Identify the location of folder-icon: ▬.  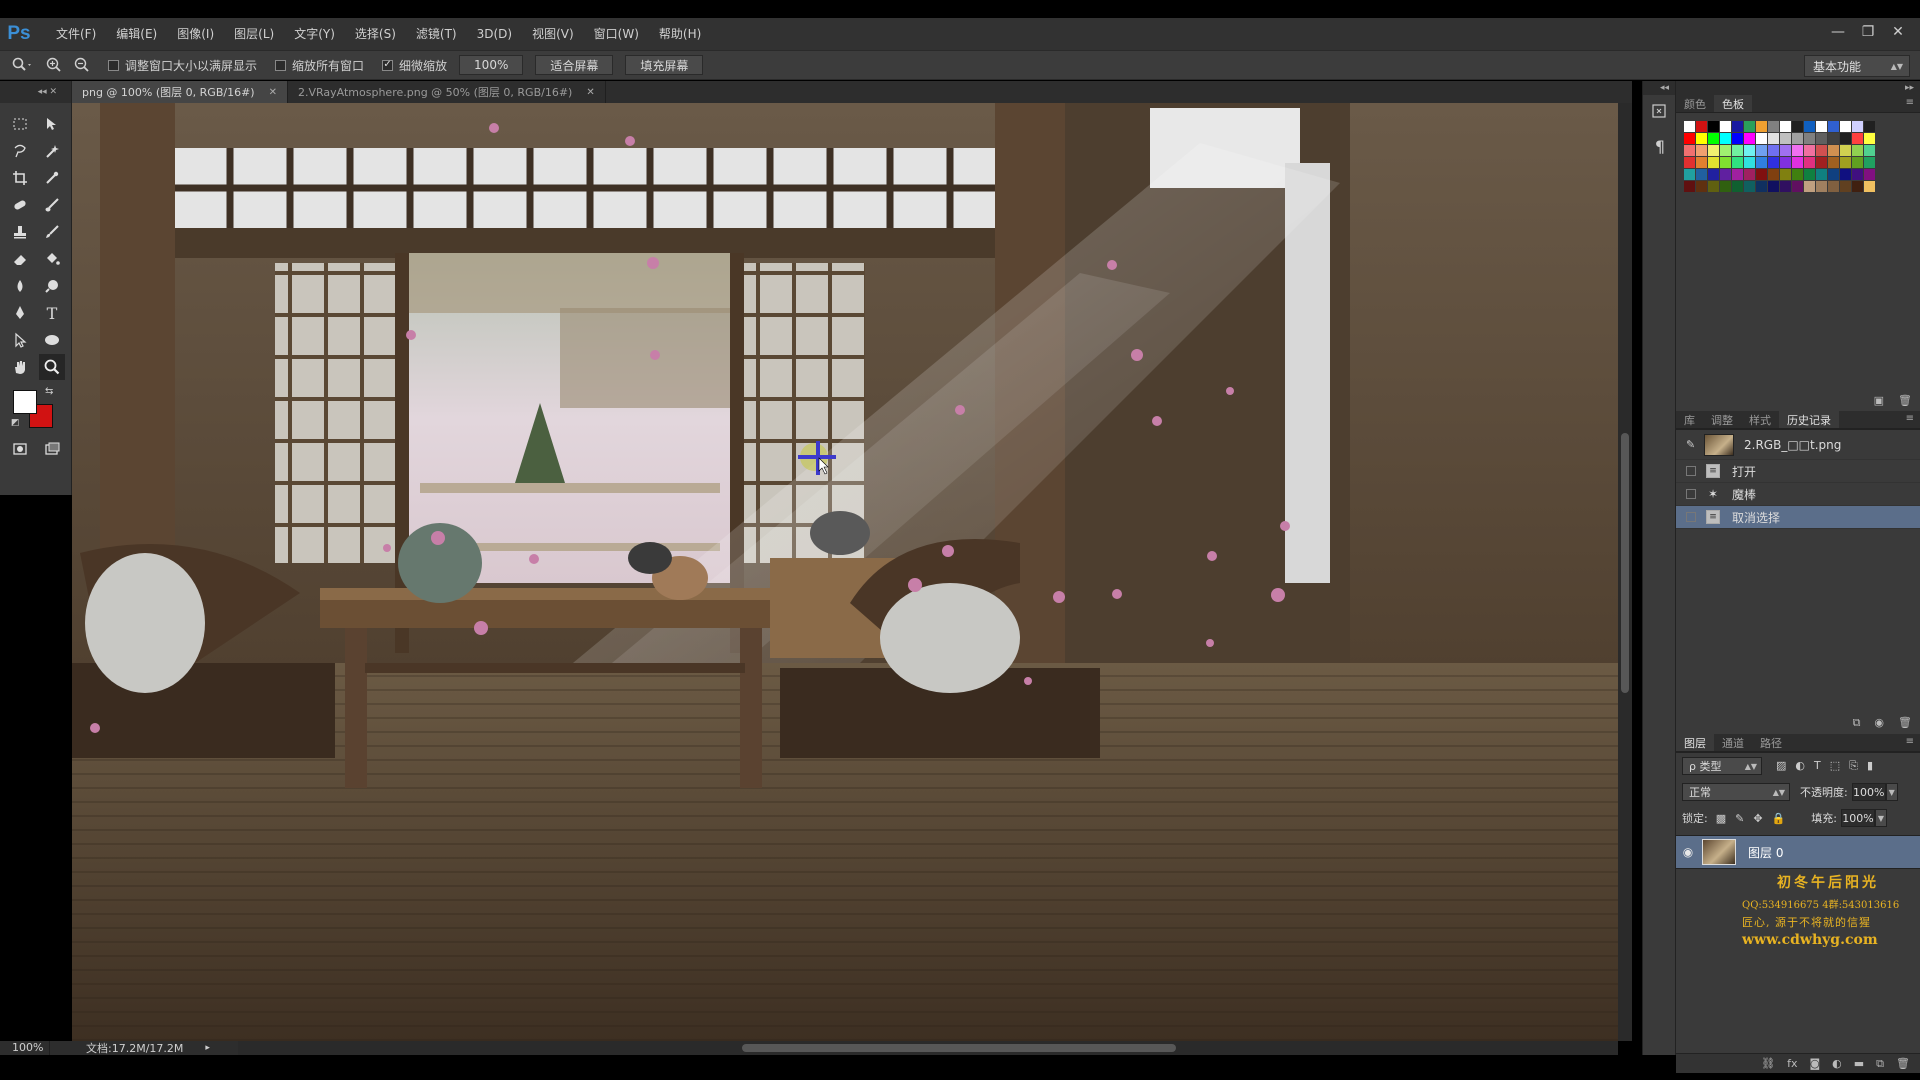
(1859, 1063).